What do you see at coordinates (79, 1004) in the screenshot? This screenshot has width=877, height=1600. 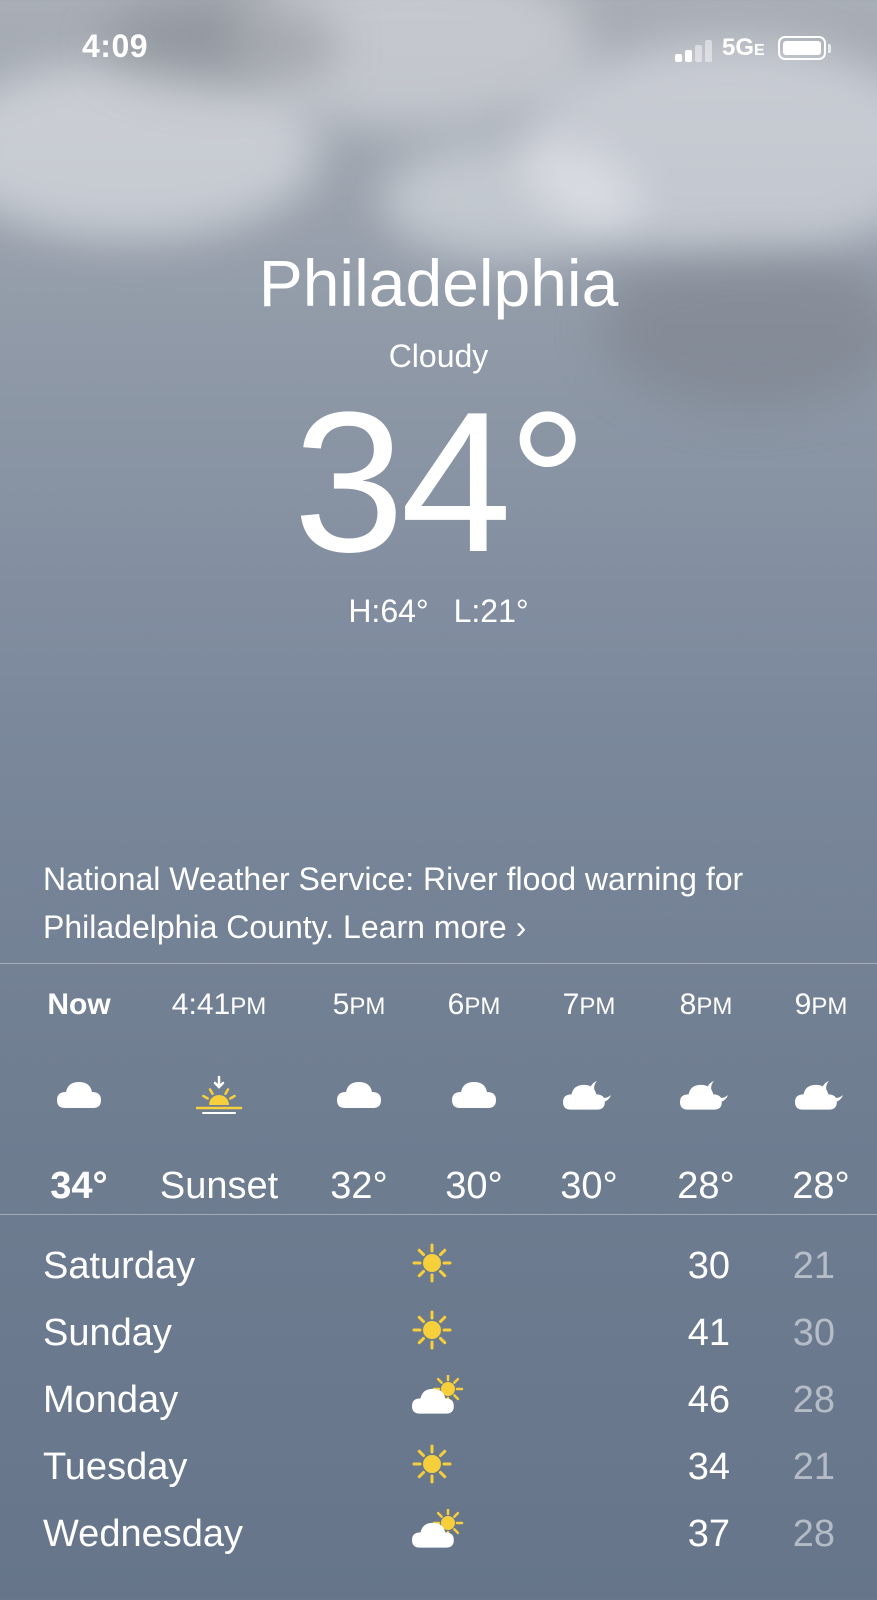 I see `hour-label: Now` at bounding box center [79, 1004].